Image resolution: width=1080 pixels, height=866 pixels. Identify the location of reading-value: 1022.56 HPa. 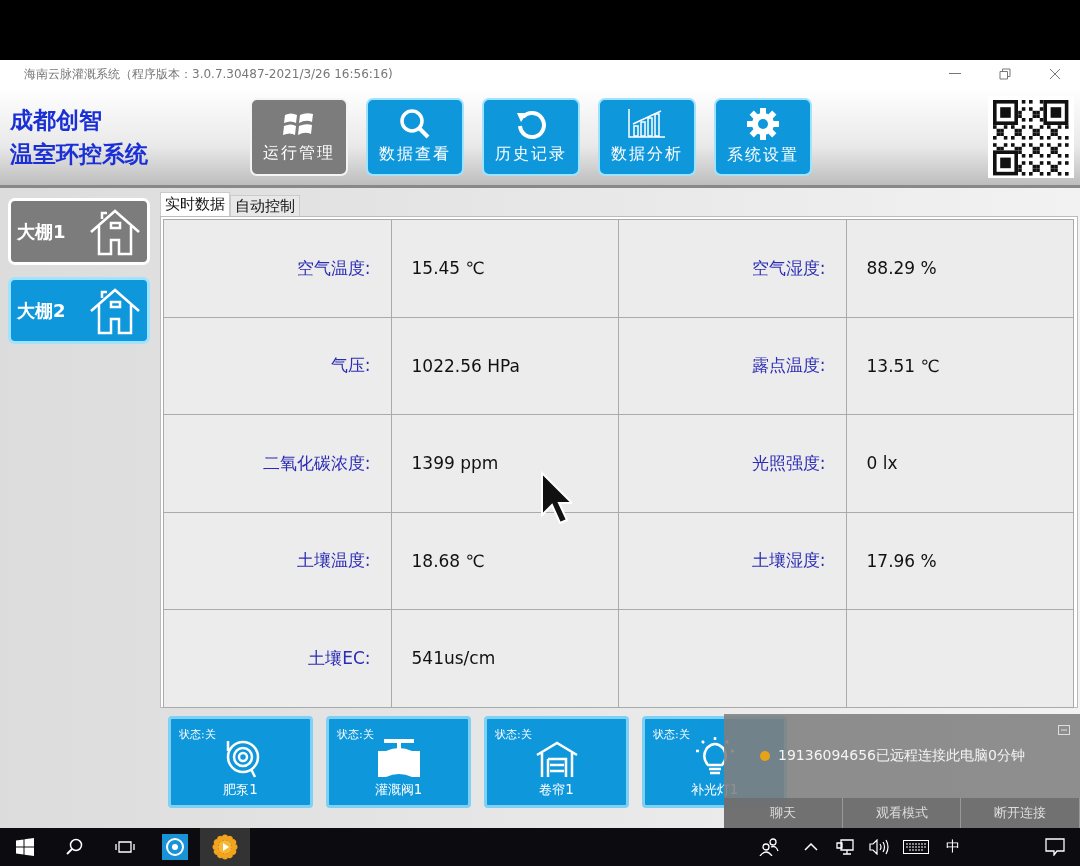
(465, 365).